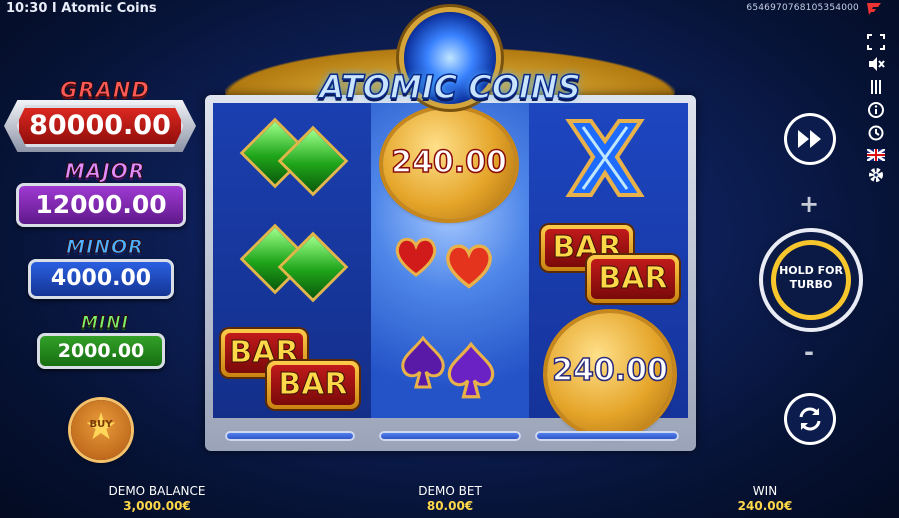  I want to click on refresh-icon, so click(810, 419).